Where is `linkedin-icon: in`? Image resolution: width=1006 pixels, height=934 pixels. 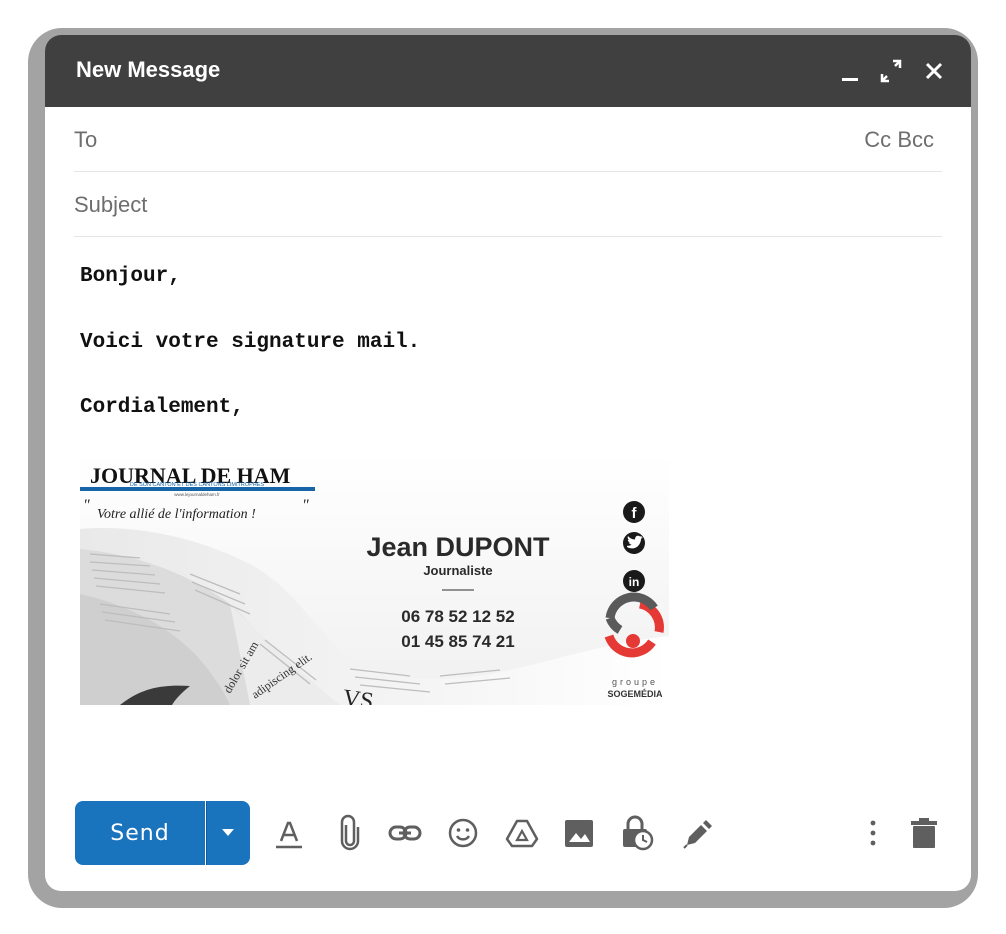 linkedin-icon: in is located at coordinates (634, 581).